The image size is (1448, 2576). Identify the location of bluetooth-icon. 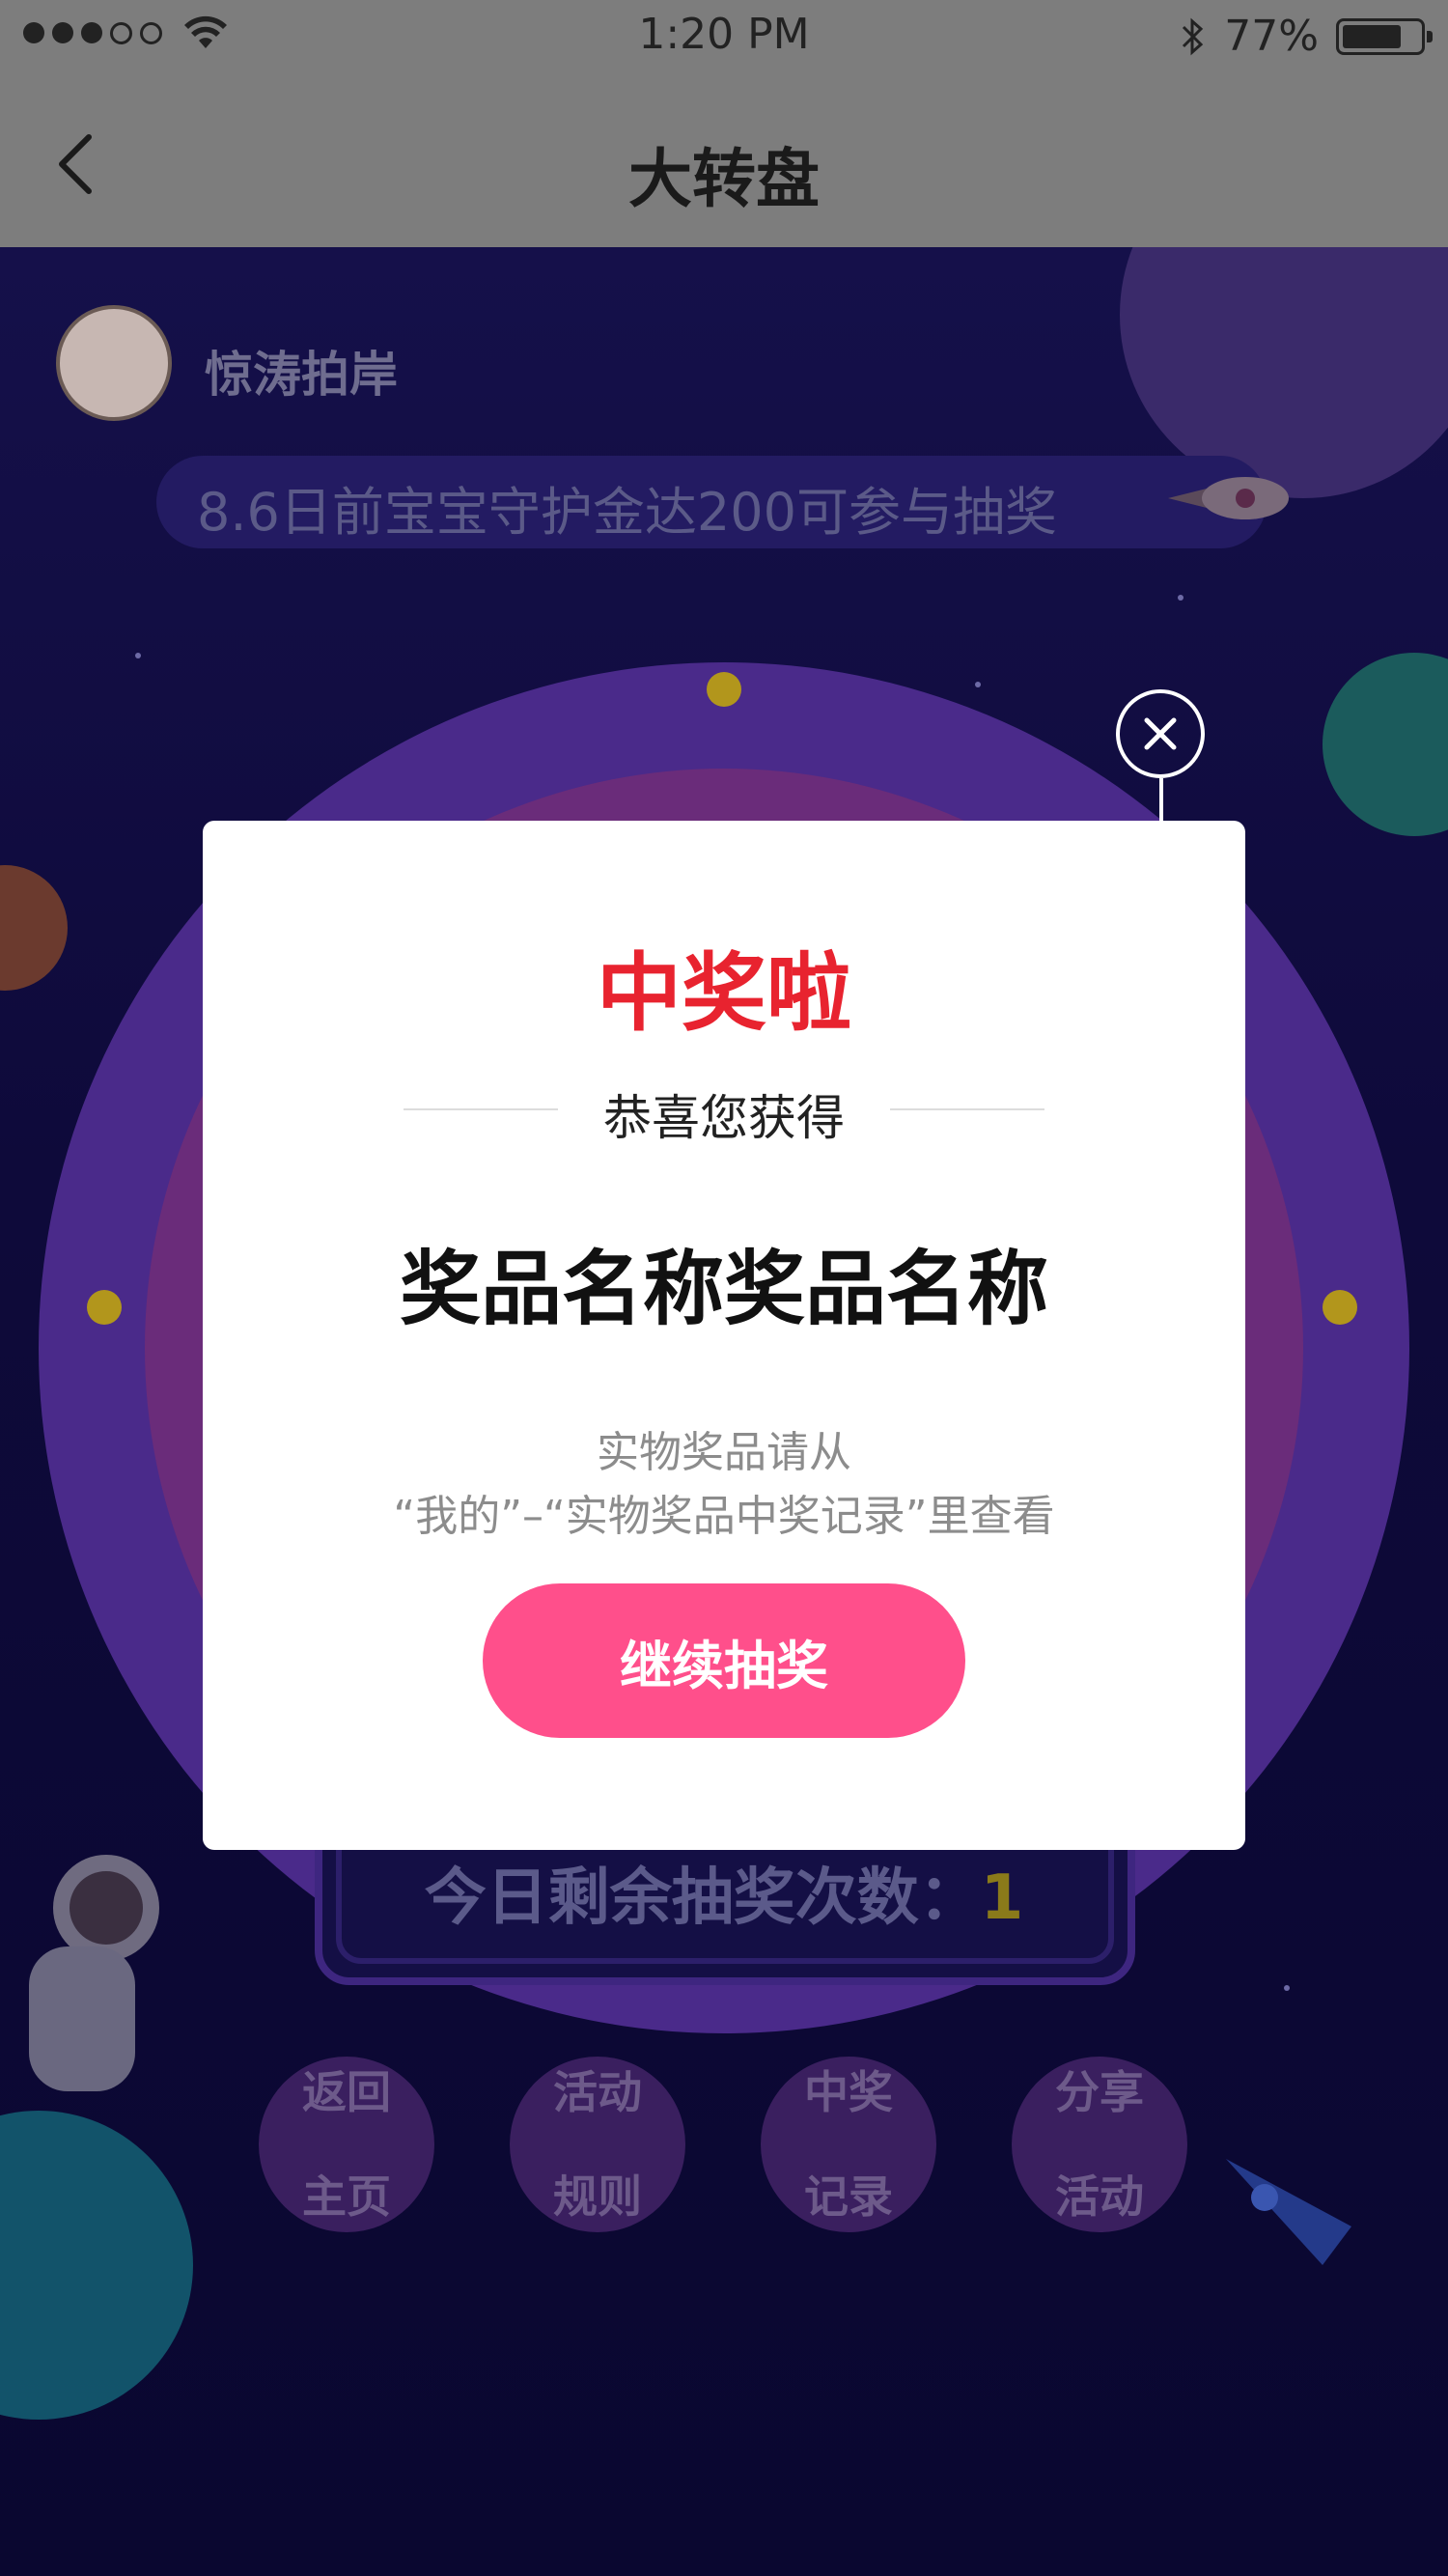
(1194, 36).